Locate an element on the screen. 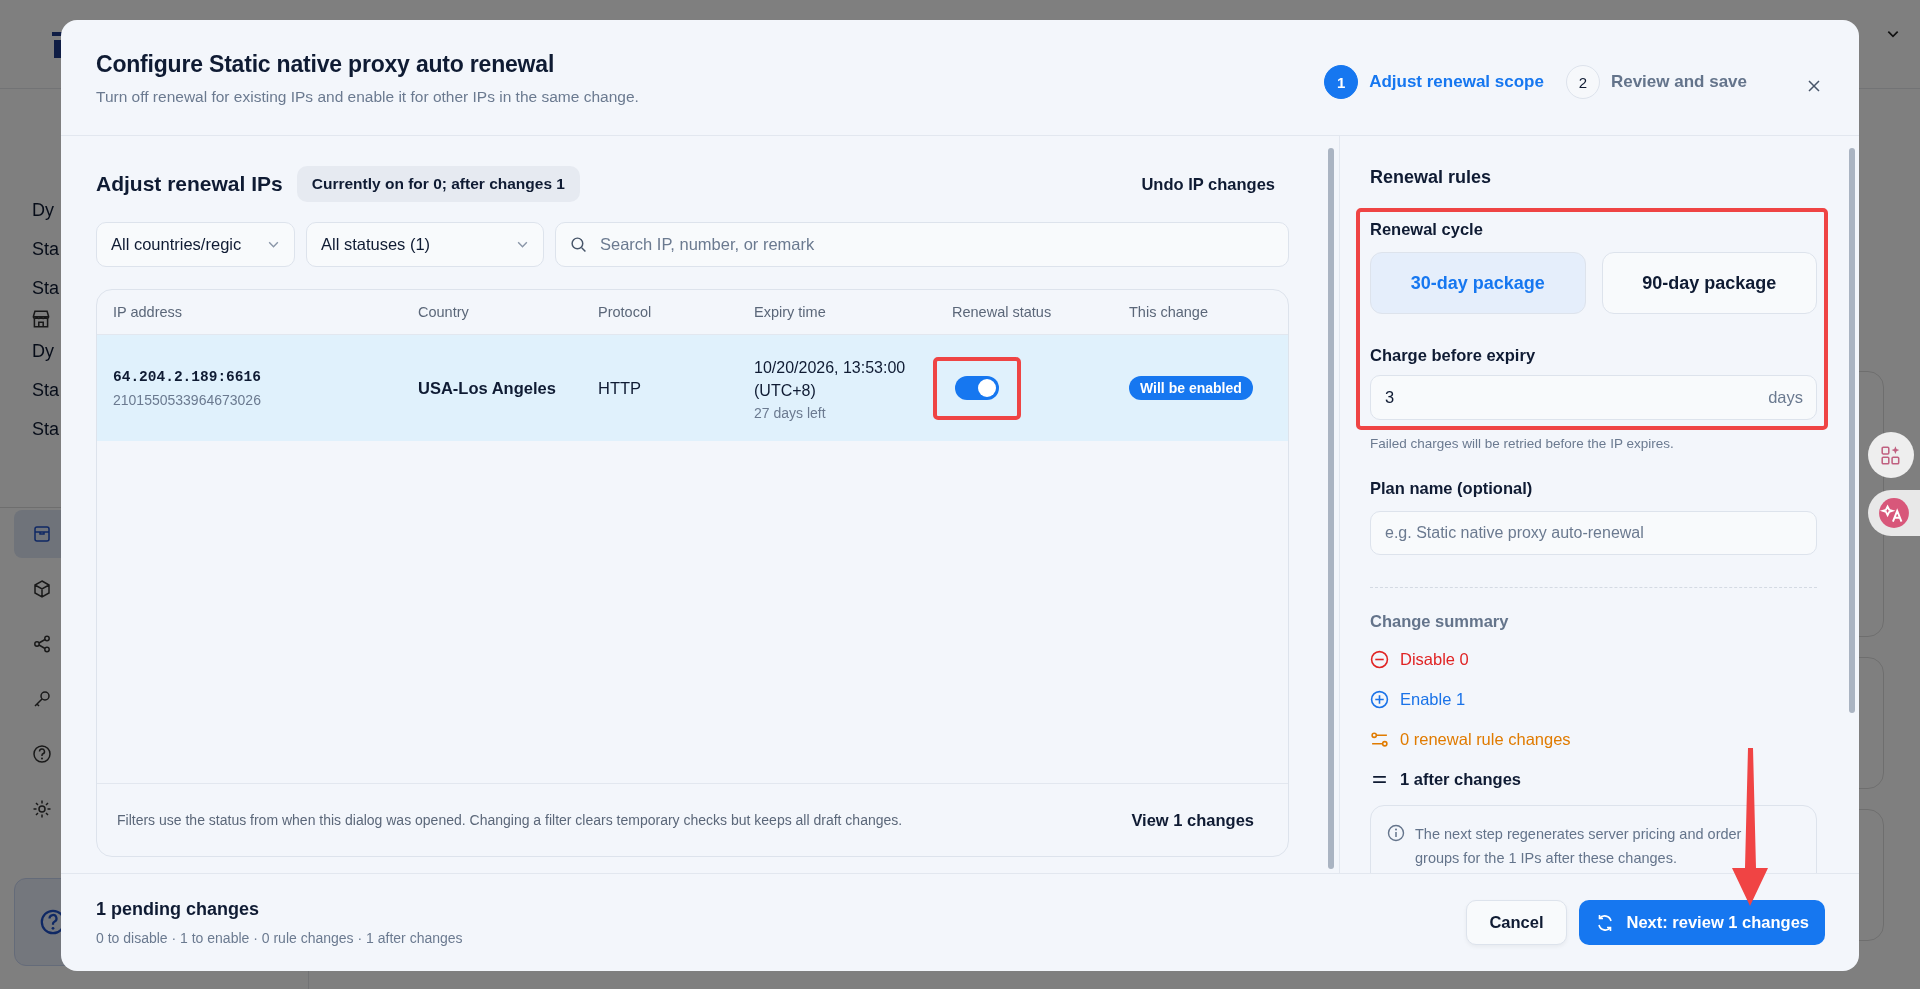 Image resolution: width=1920 pixels, height=989 pixels. table-cell-text: HTTP is located at coordinates (620, 388).